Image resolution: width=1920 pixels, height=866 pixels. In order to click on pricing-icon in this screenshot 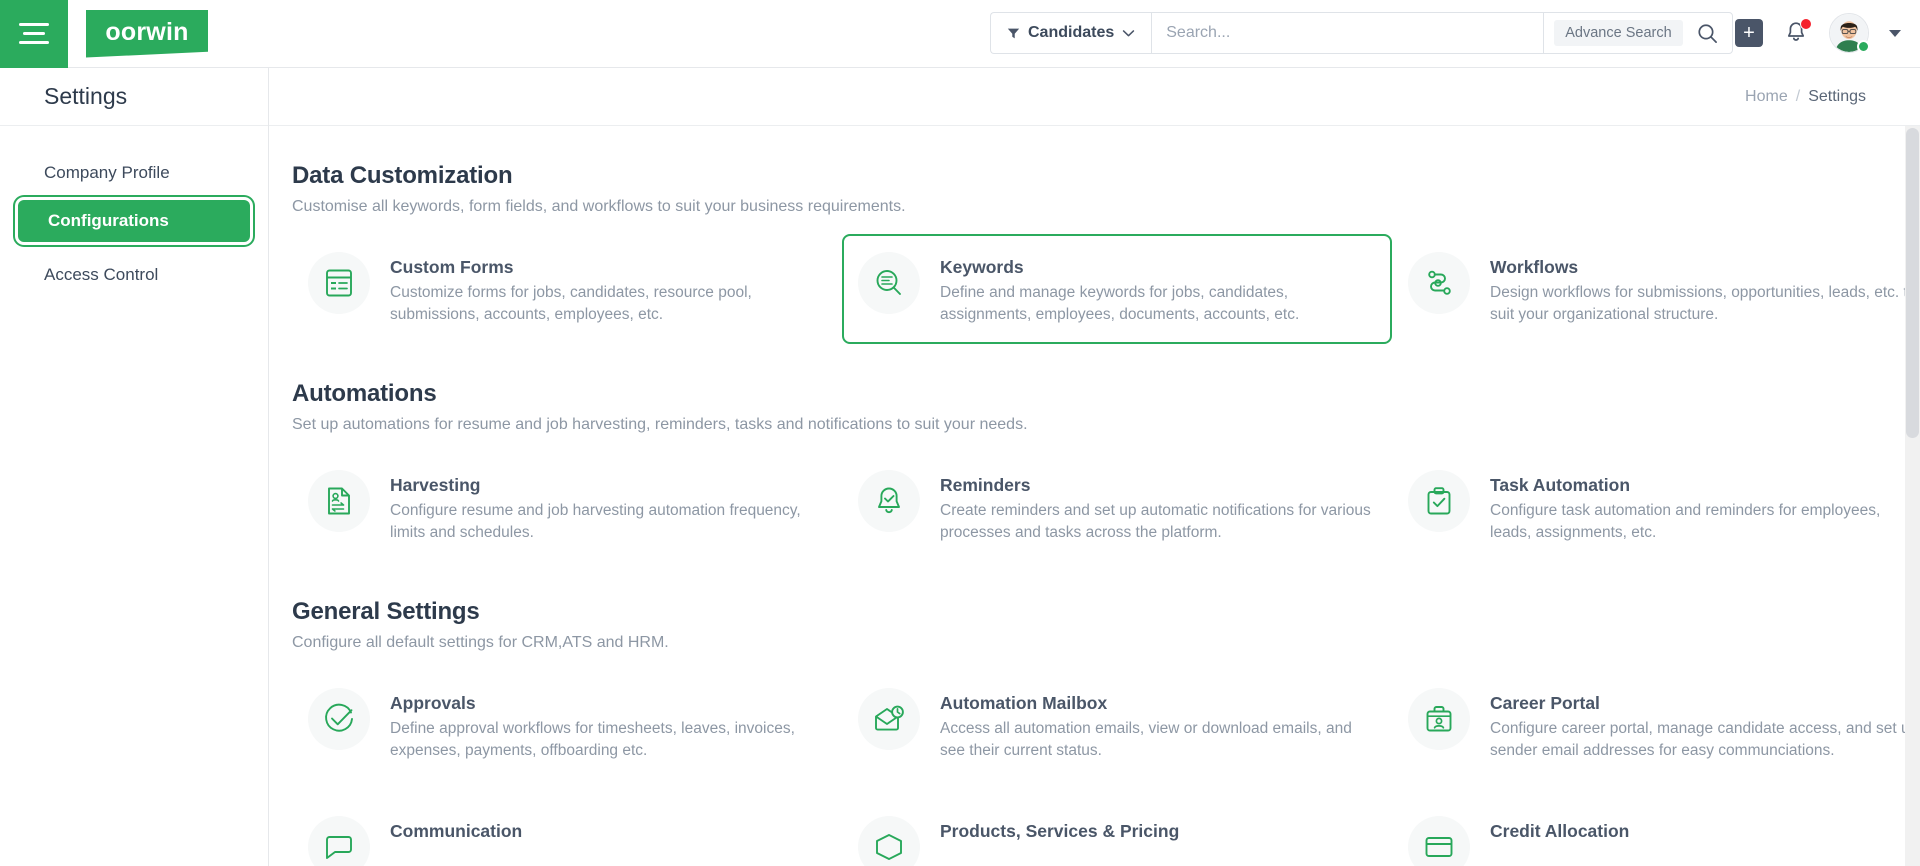, I will do `click(889, 841)`.